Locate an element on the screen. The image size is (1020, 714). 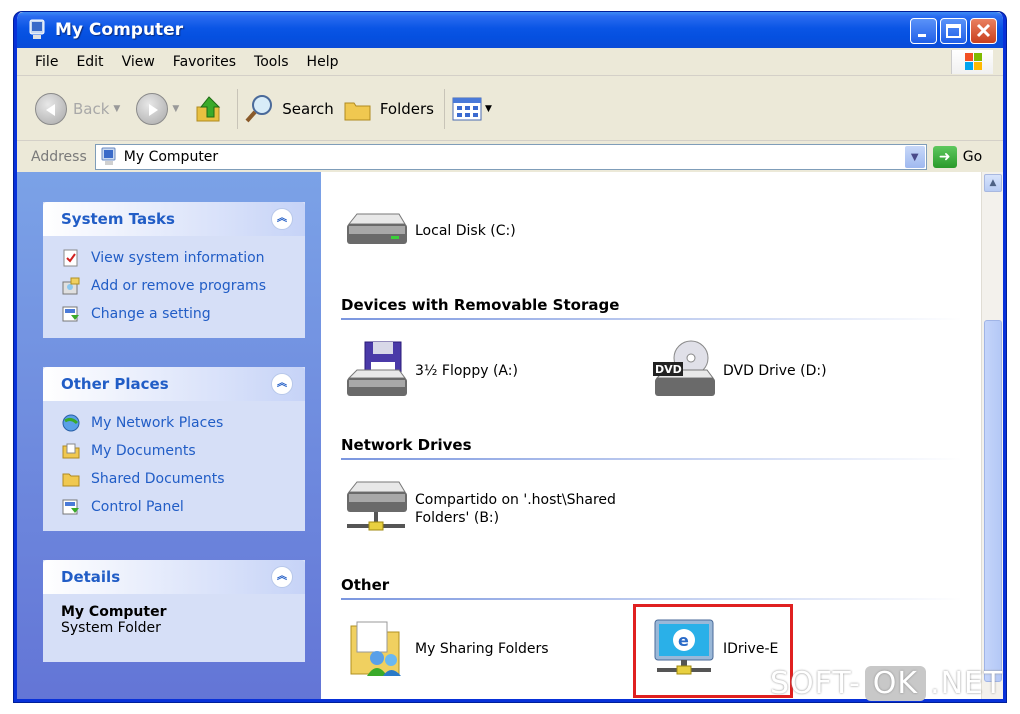
dvd-badge: DVD is located at coordinates (668, 369).